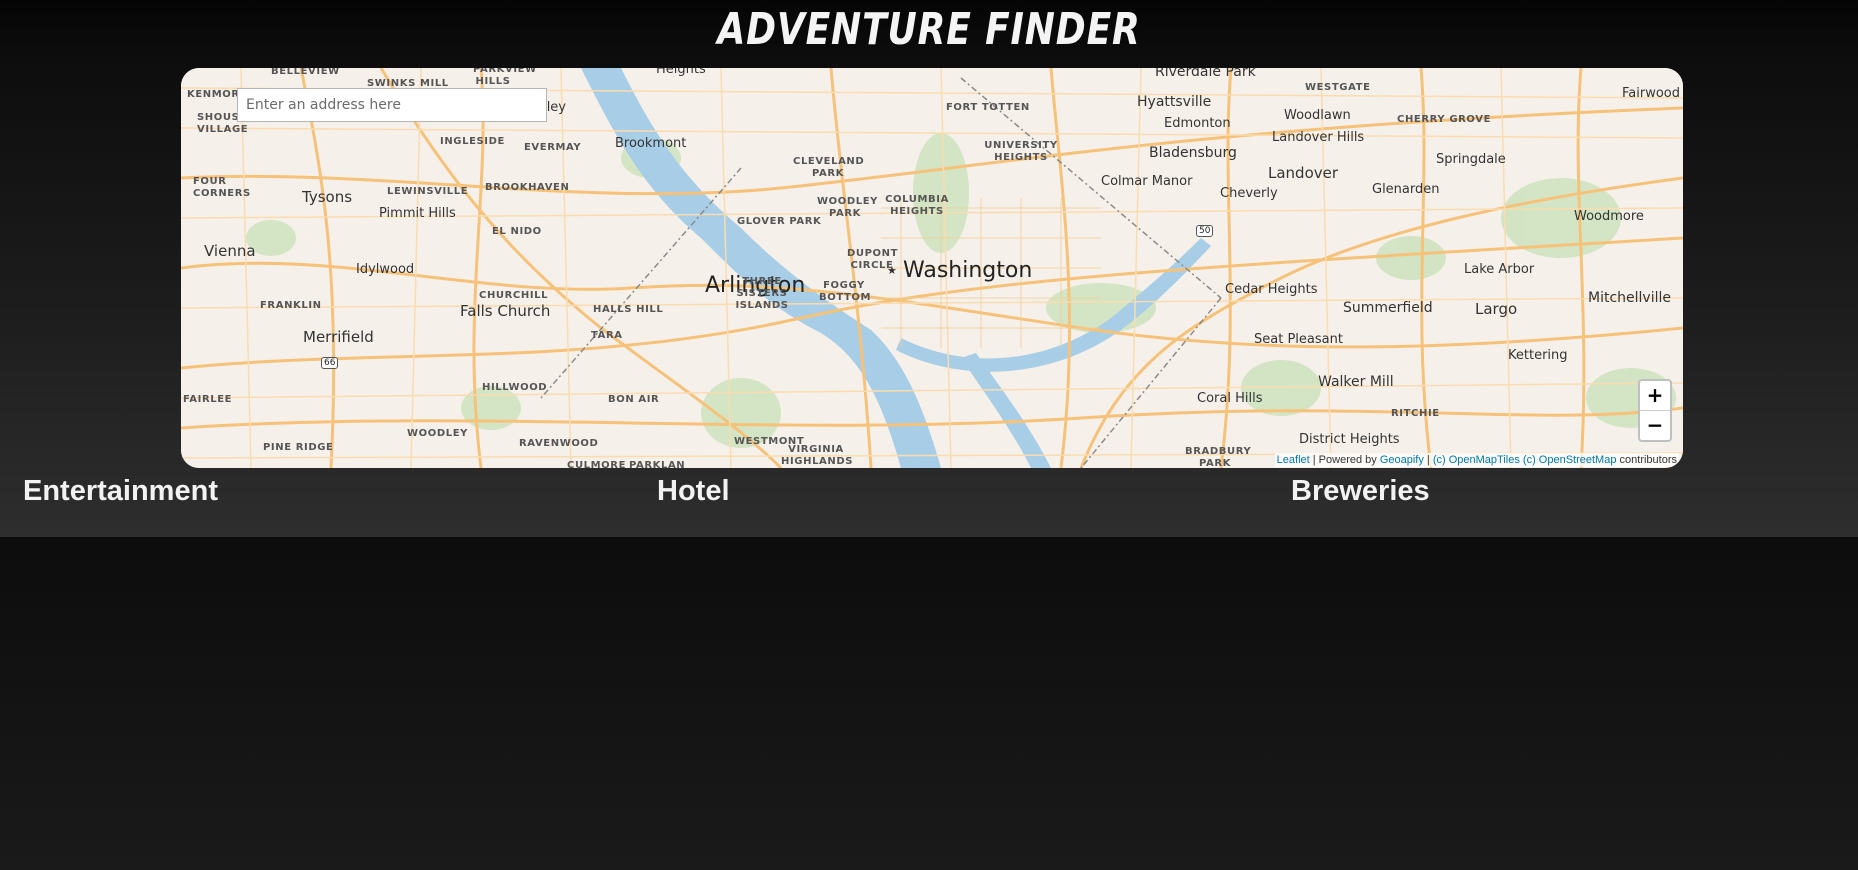 The image size is (1858, 870). What do you see at coordinates (817, 455) in the screenshot?
I see `map-label-virginia-highlands: VIRGINIA HIGHLANDS` at bounding box center [817, 455].